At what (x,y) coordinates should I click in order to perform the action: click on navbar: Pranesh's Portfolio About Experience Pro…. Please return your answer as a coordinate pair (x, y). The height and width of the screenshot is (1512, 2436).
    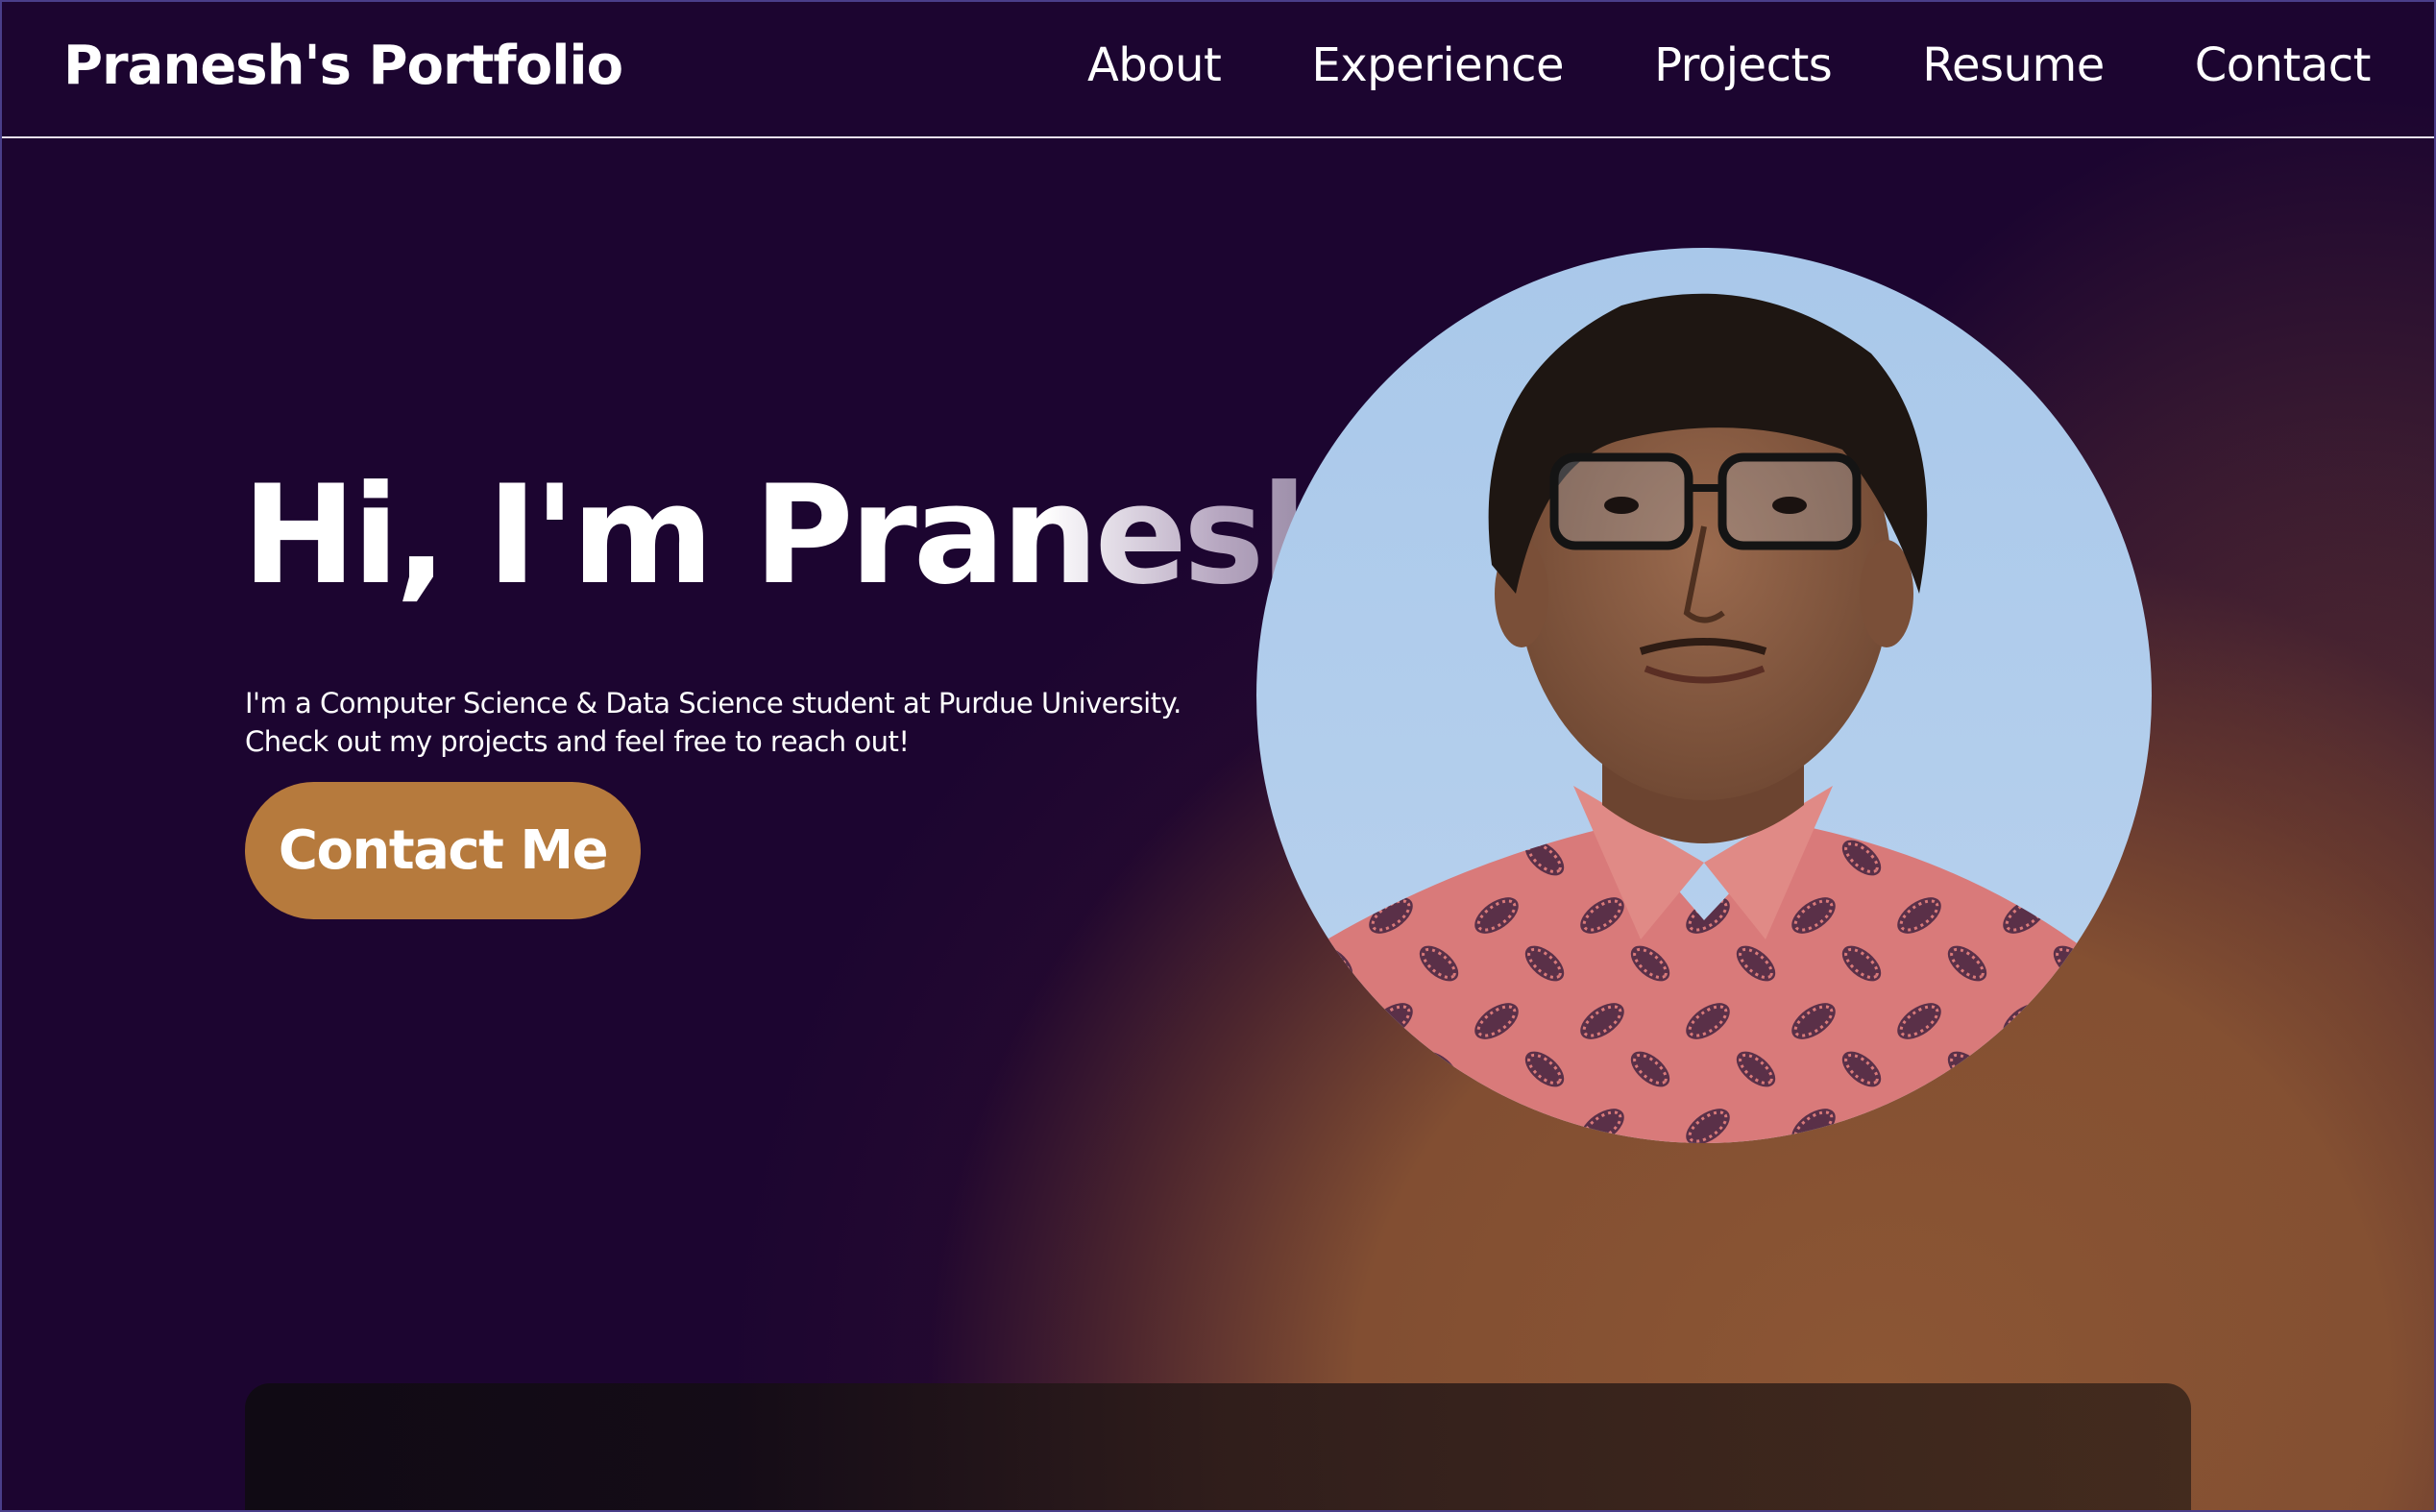
    Looking at the image, I should click on (1218, 69).